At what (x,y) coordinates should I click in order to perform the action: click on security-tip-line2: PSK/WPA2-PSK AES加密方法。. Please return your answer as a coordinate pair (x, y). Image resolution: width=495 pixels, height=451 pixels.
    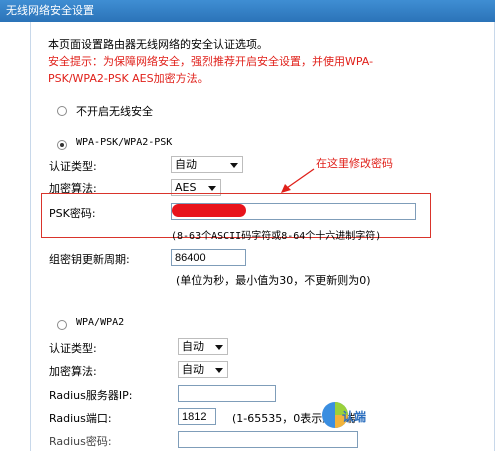
    Looking at the image, I should click on (128, 78).